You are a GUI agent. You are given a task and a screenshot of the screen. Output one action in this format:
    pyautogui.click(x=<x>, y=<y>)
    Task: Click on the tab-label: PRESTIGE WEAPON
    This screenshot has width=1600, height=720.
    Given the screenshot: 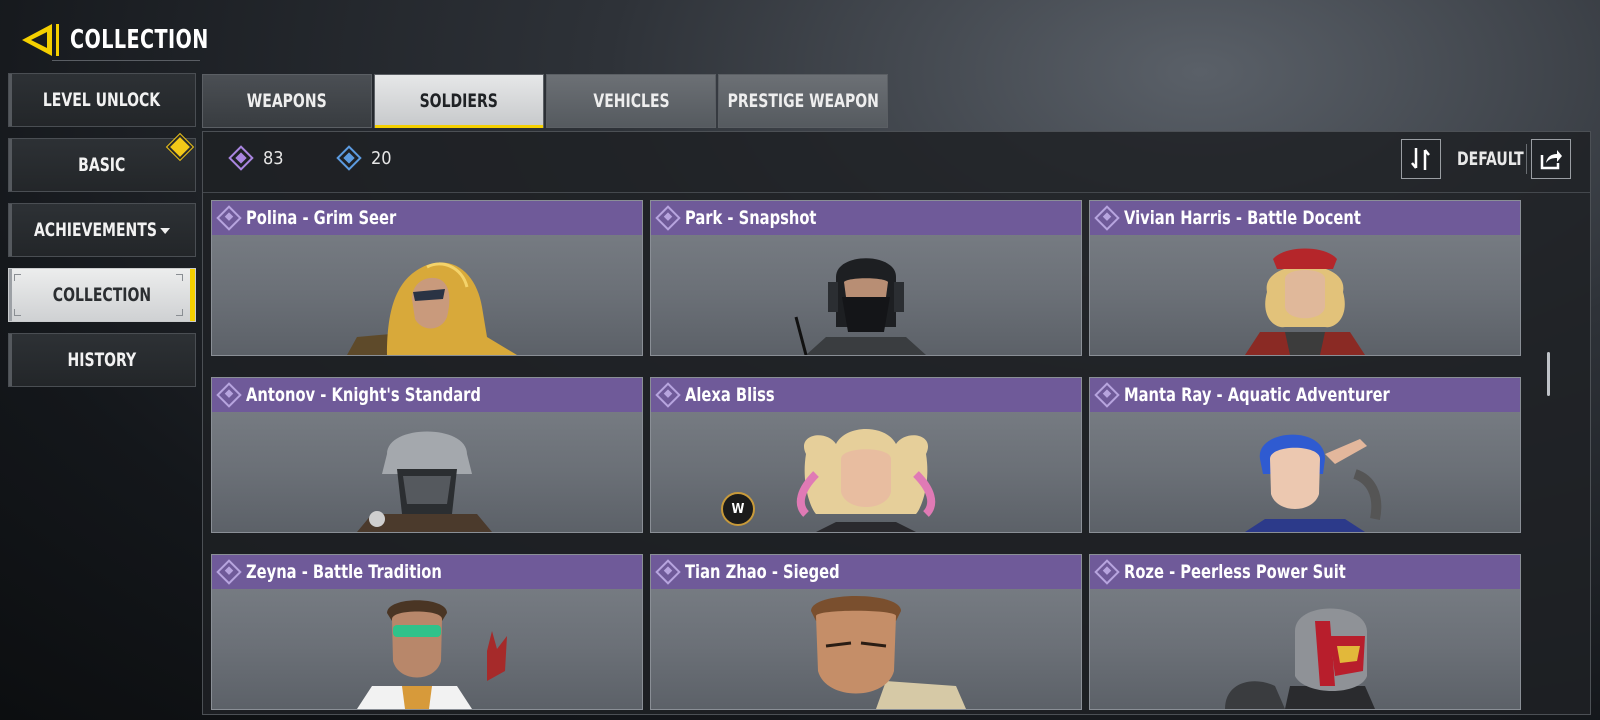 What is the action you would take?
    pyautogui.click(x=803, y=101)
    